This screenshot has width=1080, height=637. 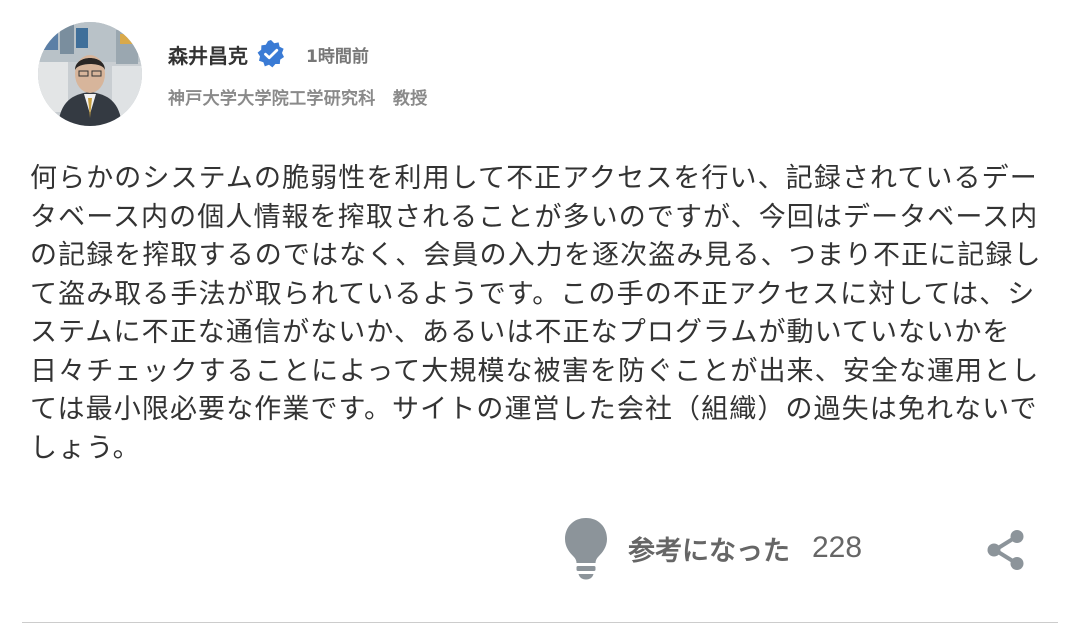 I want to click on verified-badge-icon, so click(x=271, y=54).